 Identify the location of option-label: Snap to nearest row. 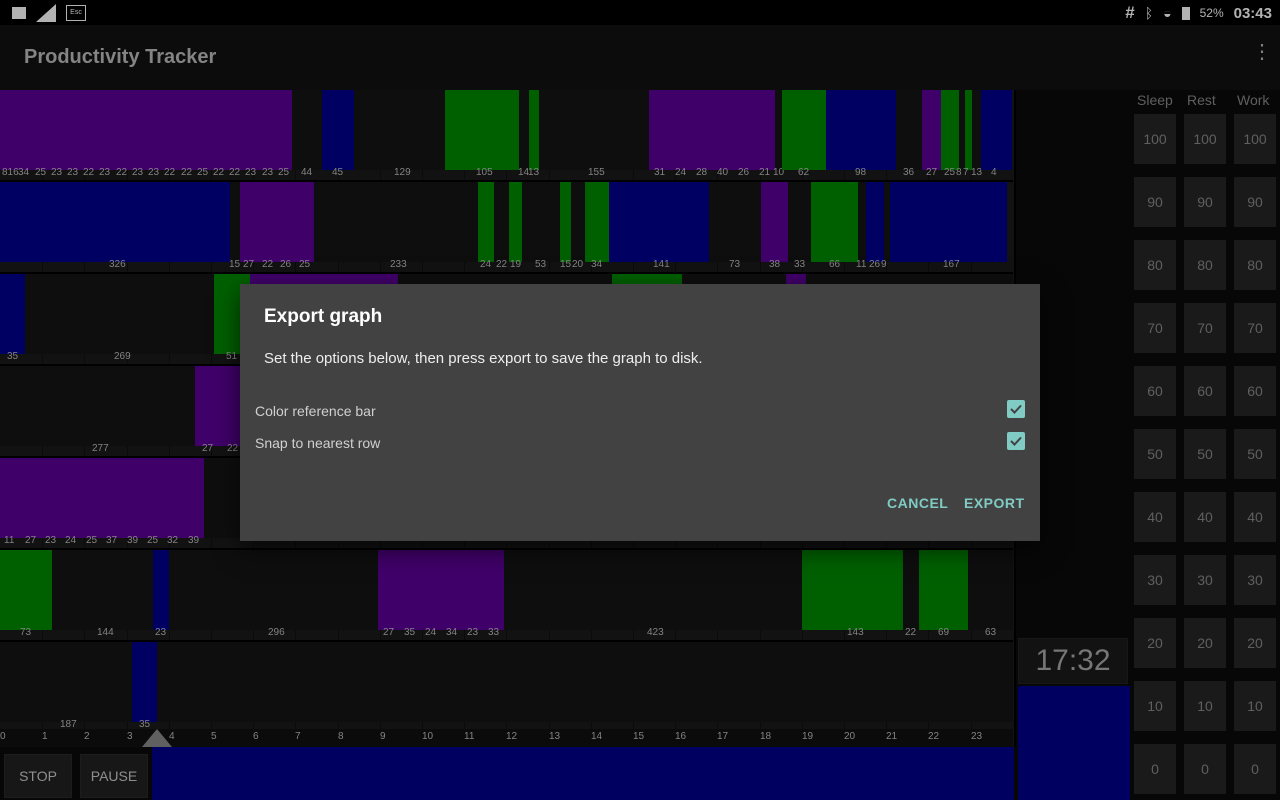
(318, 443).